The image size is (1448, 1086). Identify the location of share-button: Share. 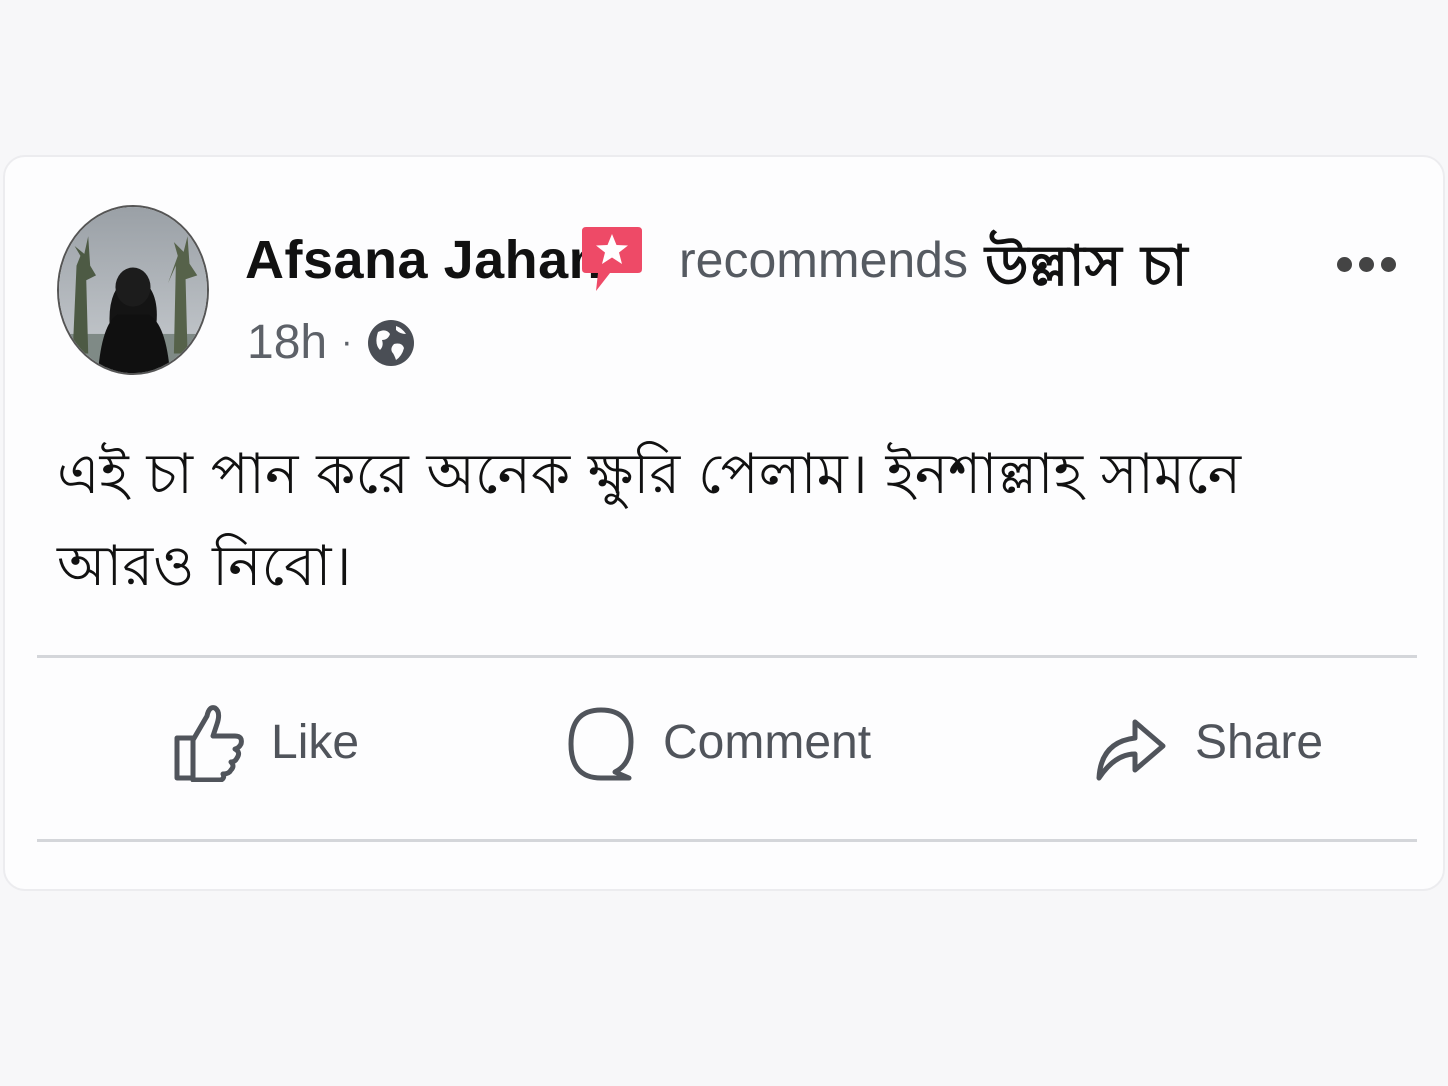
(1208, 742).